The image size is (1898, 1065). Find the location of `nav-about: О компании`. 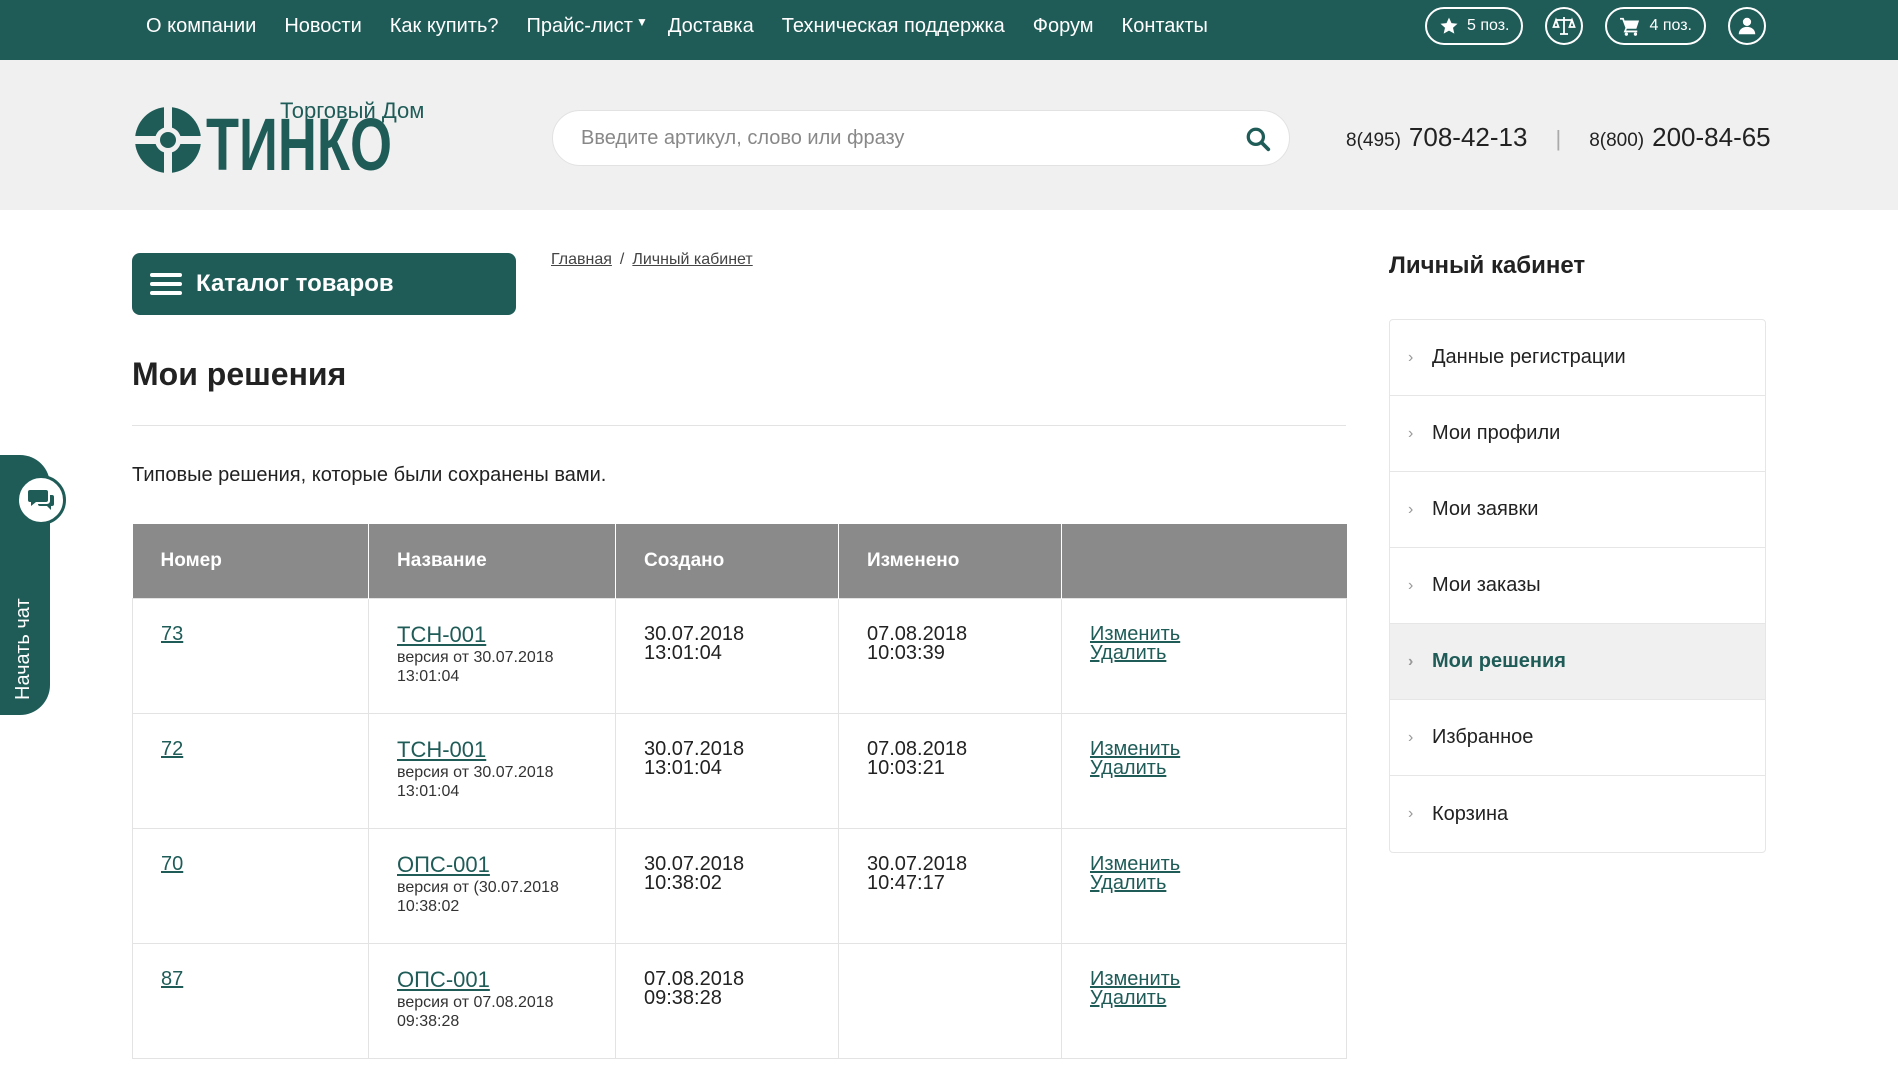

nav-about: О компании is located at coordinates (201, 26).